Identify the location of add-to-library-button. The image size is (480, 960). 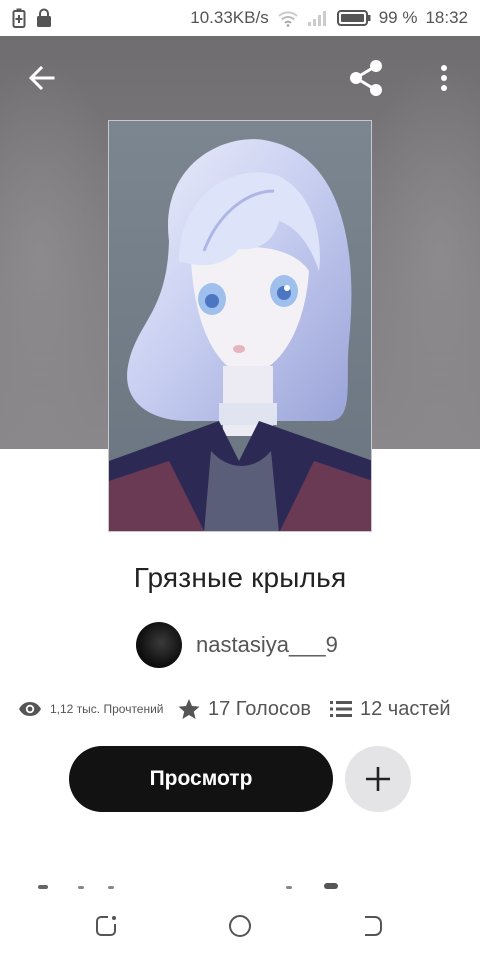
(378, 779).